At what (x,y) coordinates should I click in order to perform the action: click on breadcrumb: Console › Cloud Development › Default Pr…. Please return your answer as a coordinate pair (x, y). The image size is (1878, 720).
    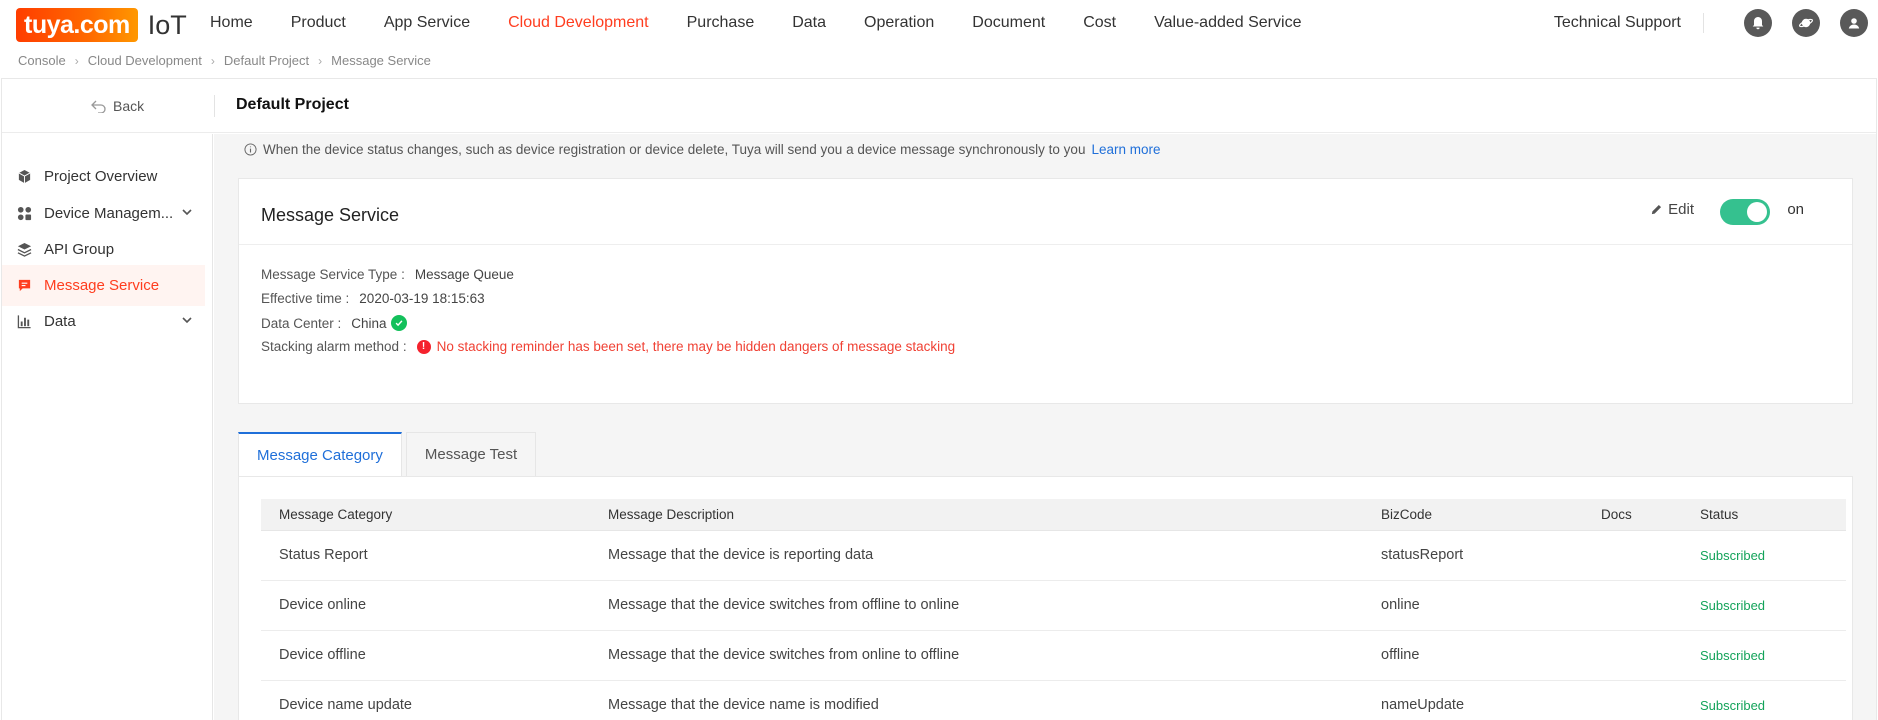
    Looking at the image, I should click on (224, 60).